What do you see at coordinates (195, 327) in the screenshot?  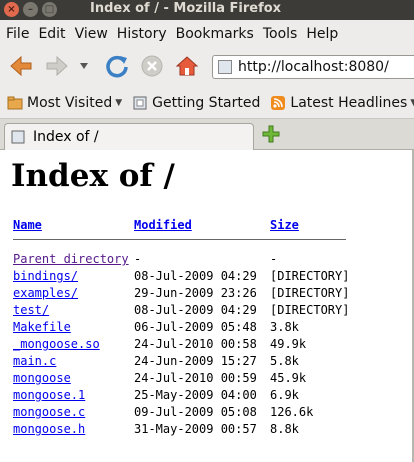 I see `modified-cell: 06-Jul-2009 05:48` at bounding box center [195, 327].